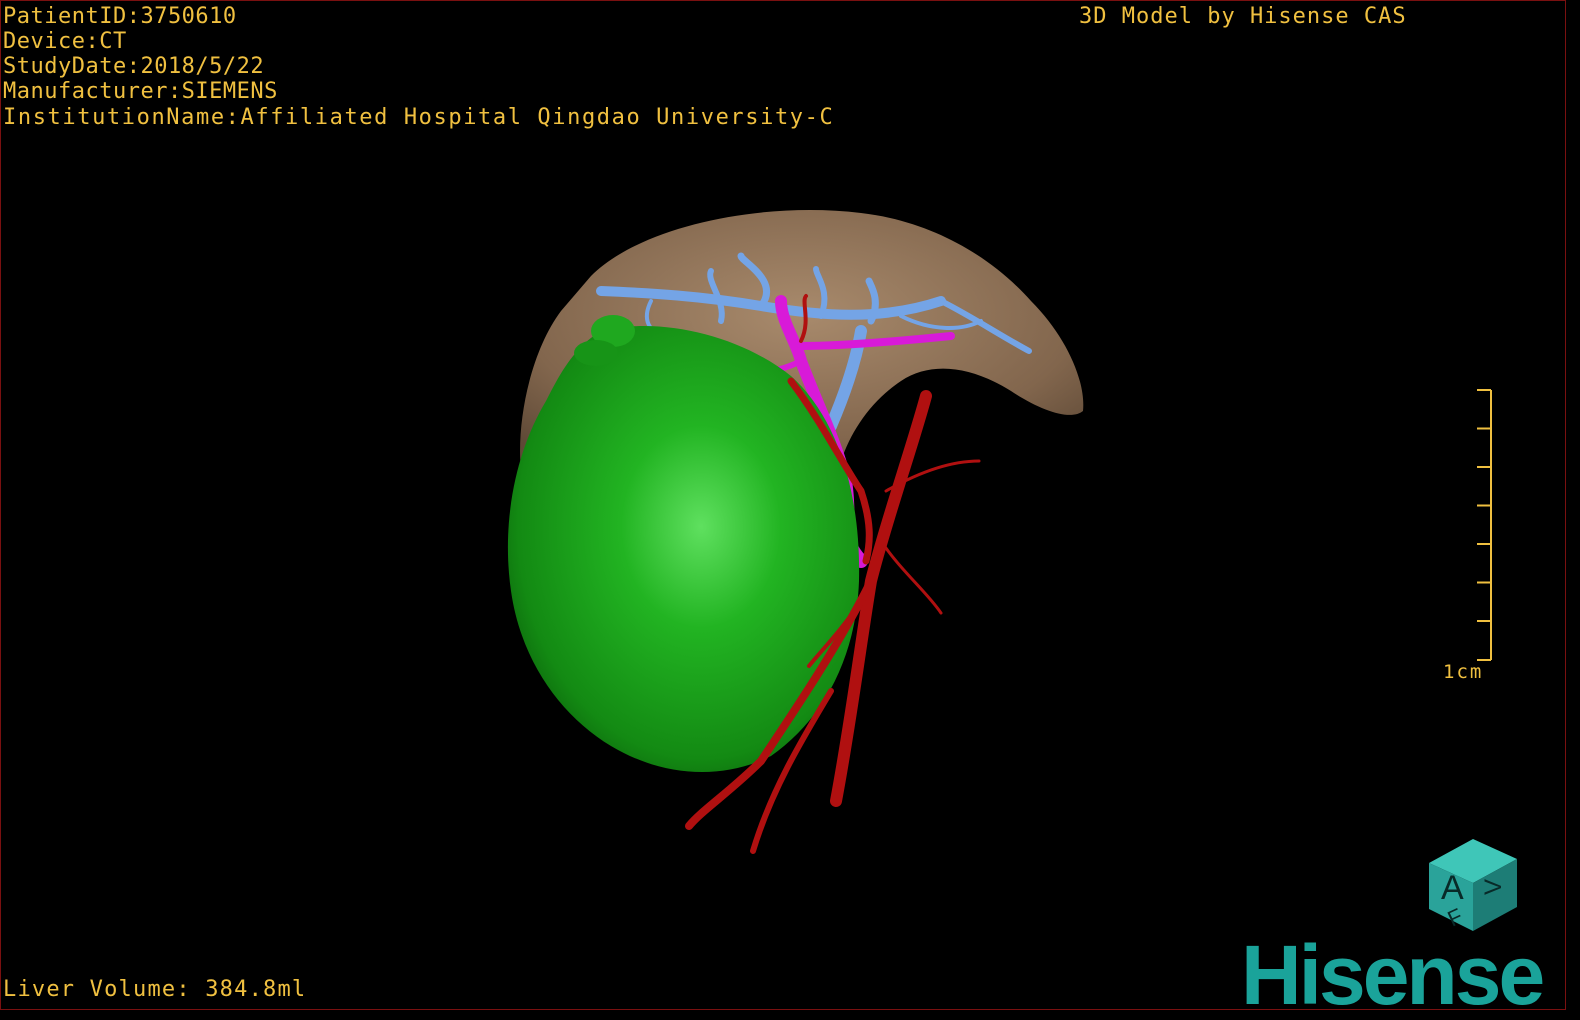 The height and width of the screenshot is (1020, 1580). I want to click on scale-bar, so click(1484, 525).